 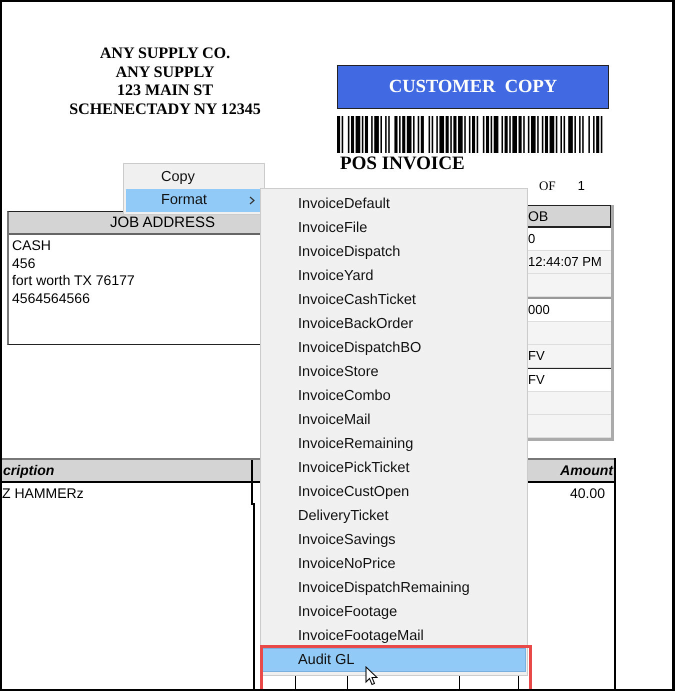 What do you see at coordinates (586, 470) in the screenshot?
I see `column-header: Amount` at bounding box center [586, 470].